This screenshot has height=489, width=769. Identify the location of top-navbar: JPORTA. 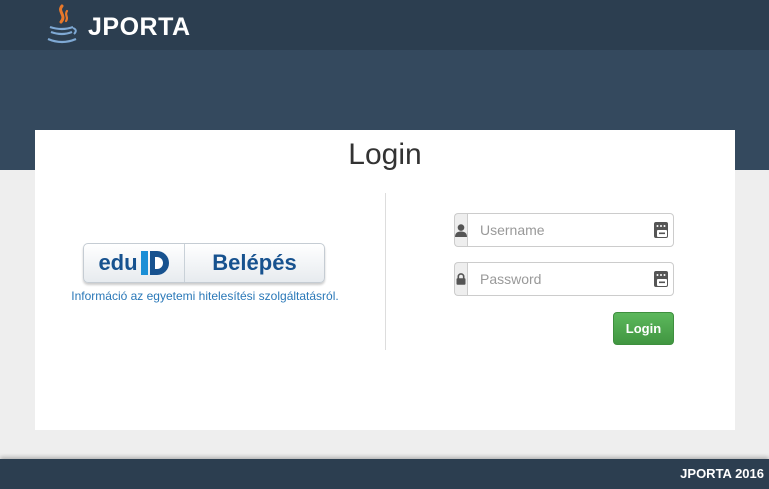
(384, 25).